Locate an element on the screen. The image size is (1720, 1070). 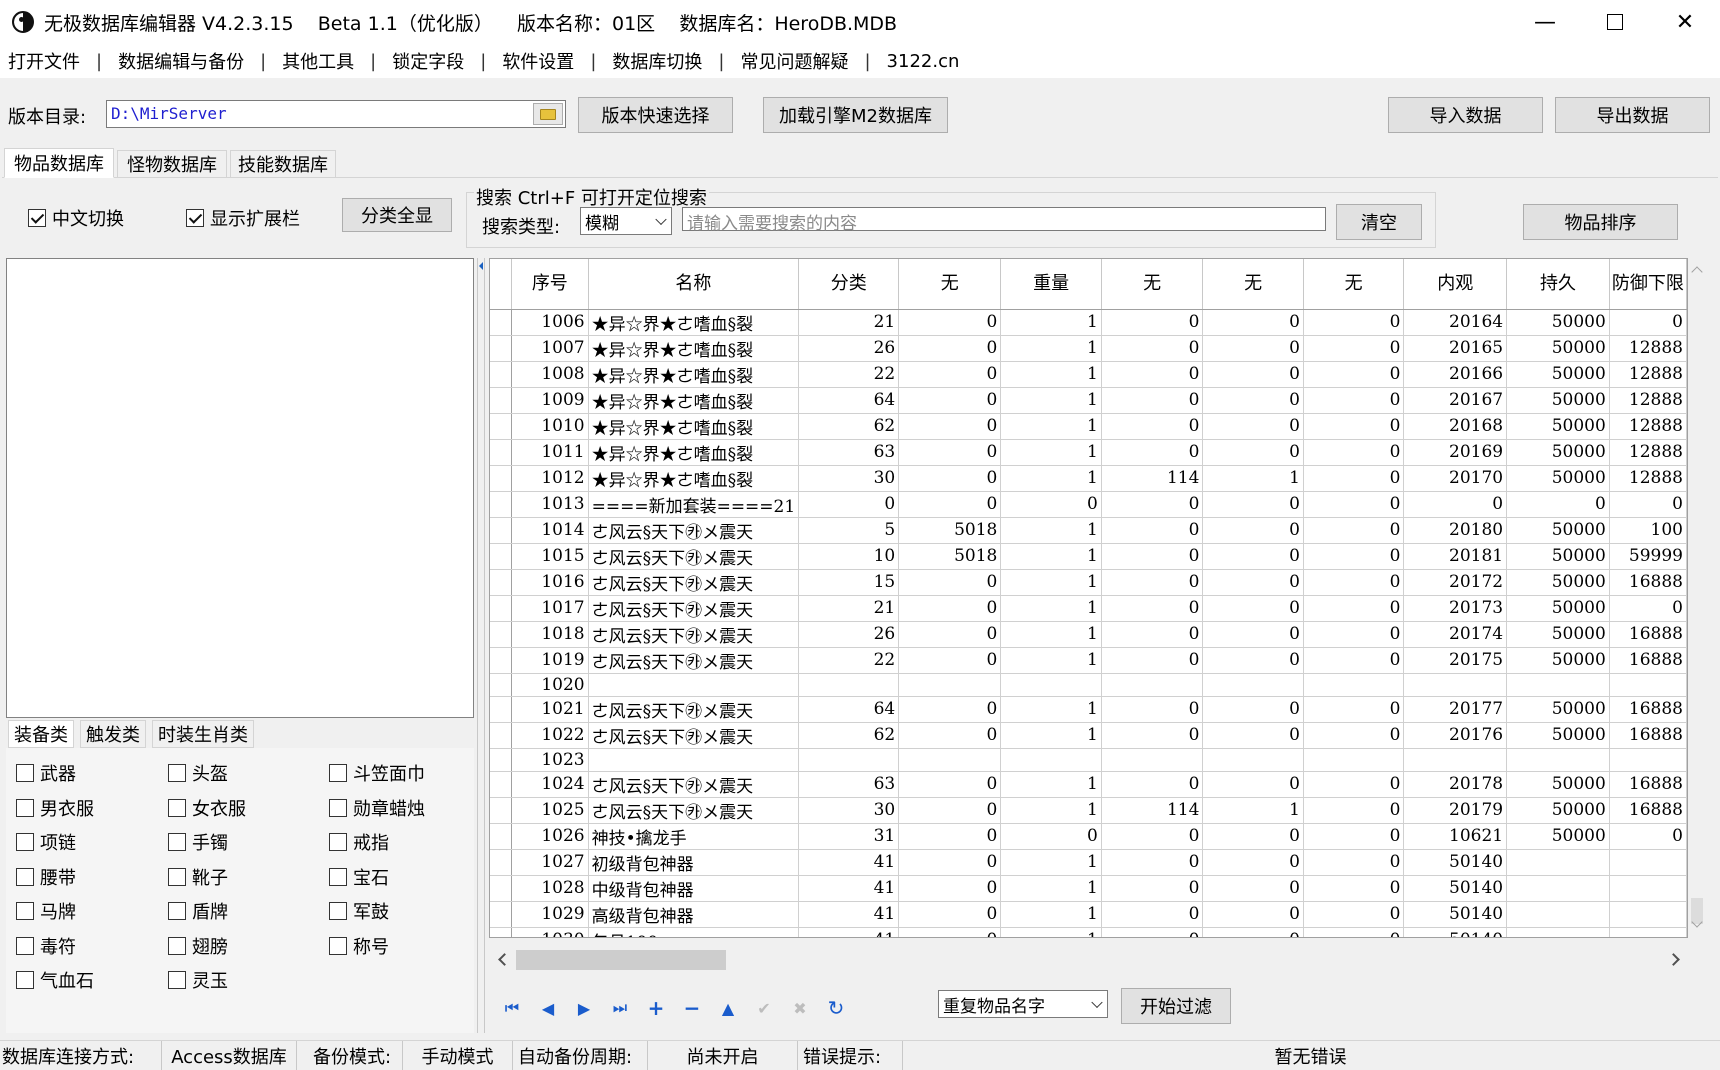
table-row: 1025 ㄜ风云§天下㉸メ震天 30 0 1 114 1 0 20179 50000 16888 is located at coordinates (1088, 810).